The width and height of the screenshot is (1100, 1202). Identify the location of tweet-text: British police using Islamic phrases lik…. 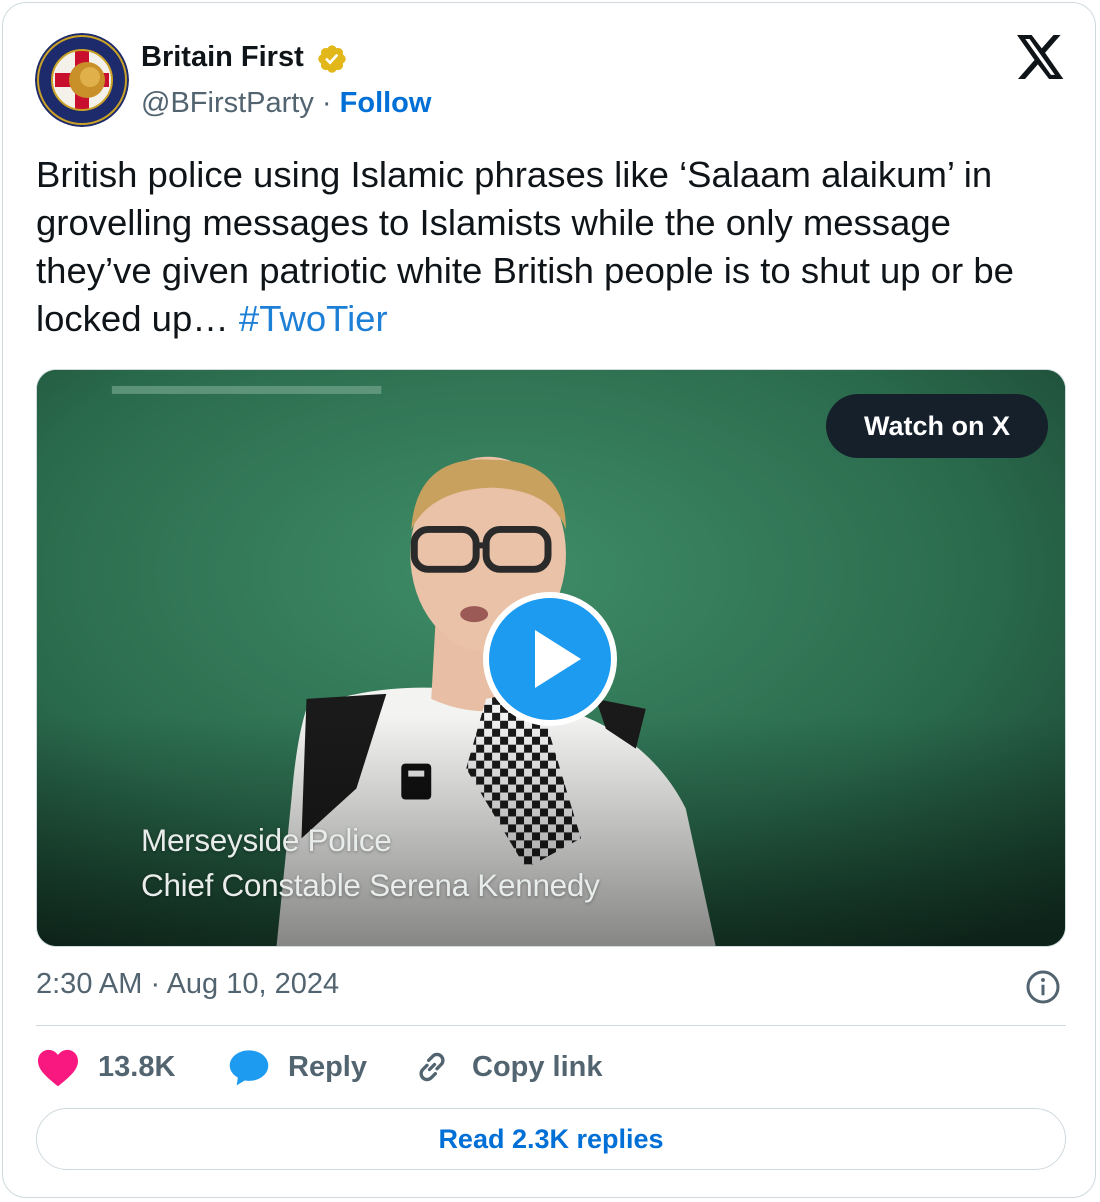
(551, 247).